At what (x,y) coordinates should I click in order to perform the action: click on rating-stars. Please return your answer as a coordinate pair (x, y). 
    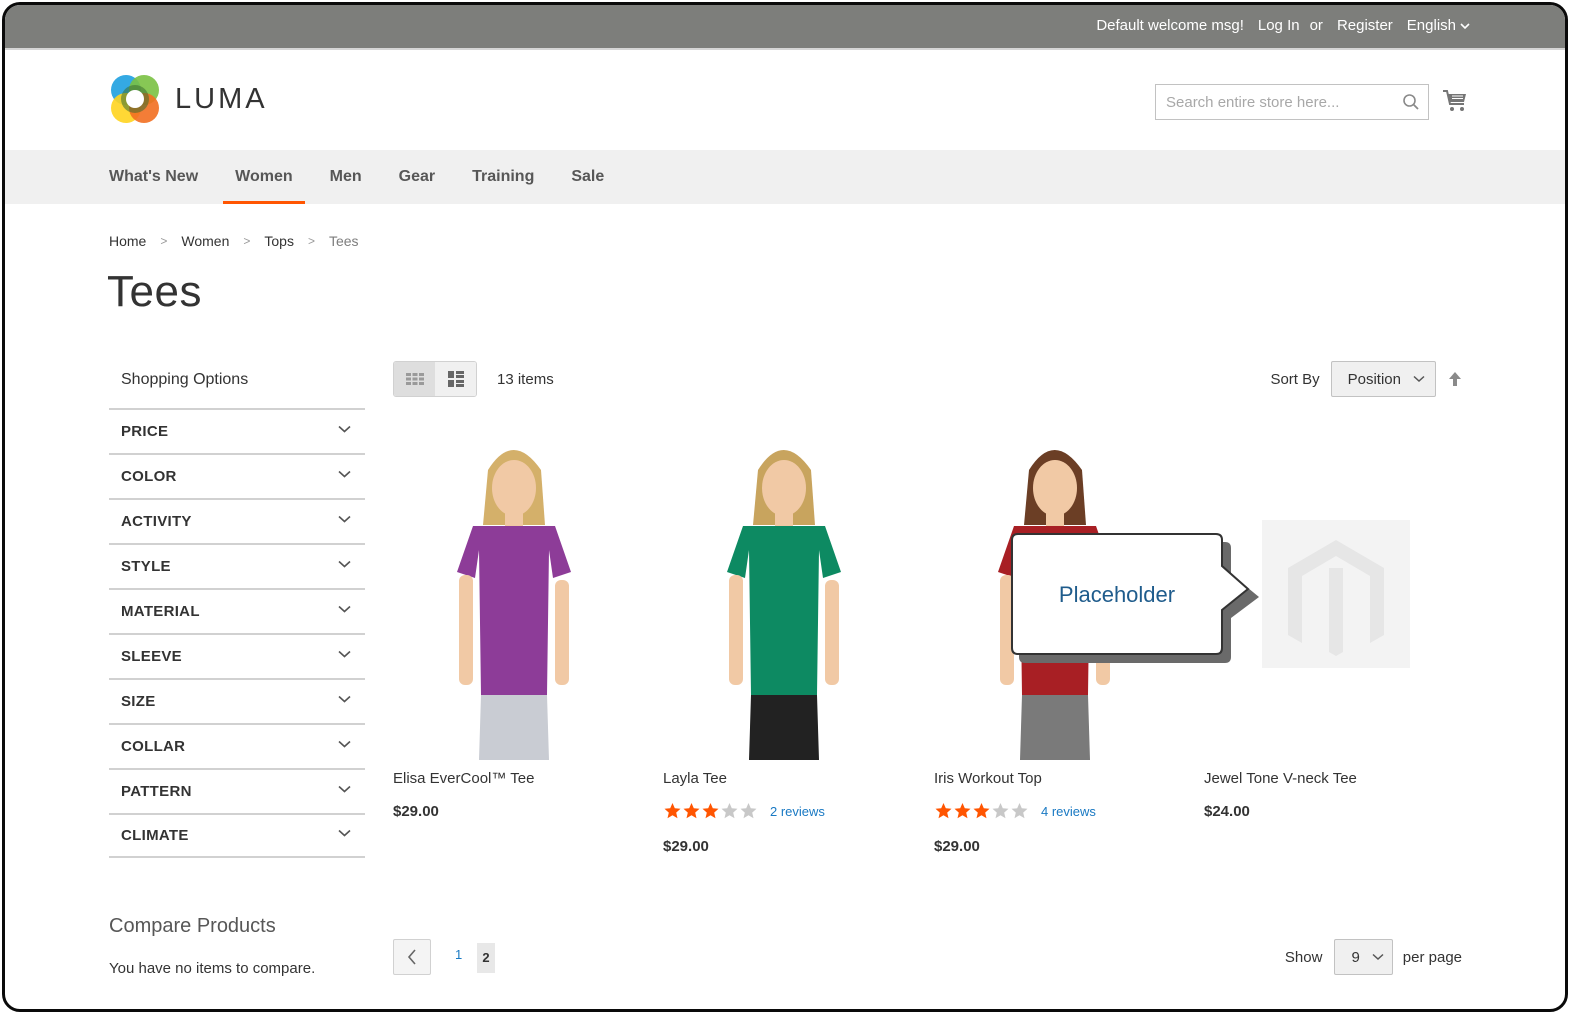
    Looking at the image, I should click on (981, 811).